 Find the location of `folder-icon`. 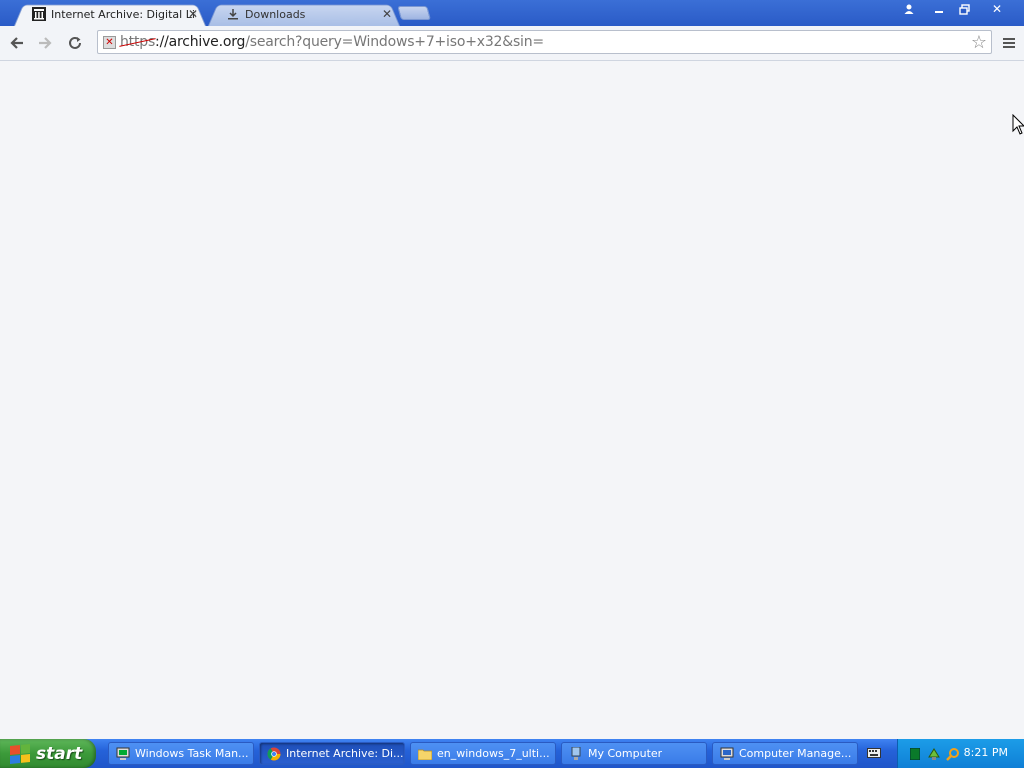

folder-icon is located at coordinates (424, 753).